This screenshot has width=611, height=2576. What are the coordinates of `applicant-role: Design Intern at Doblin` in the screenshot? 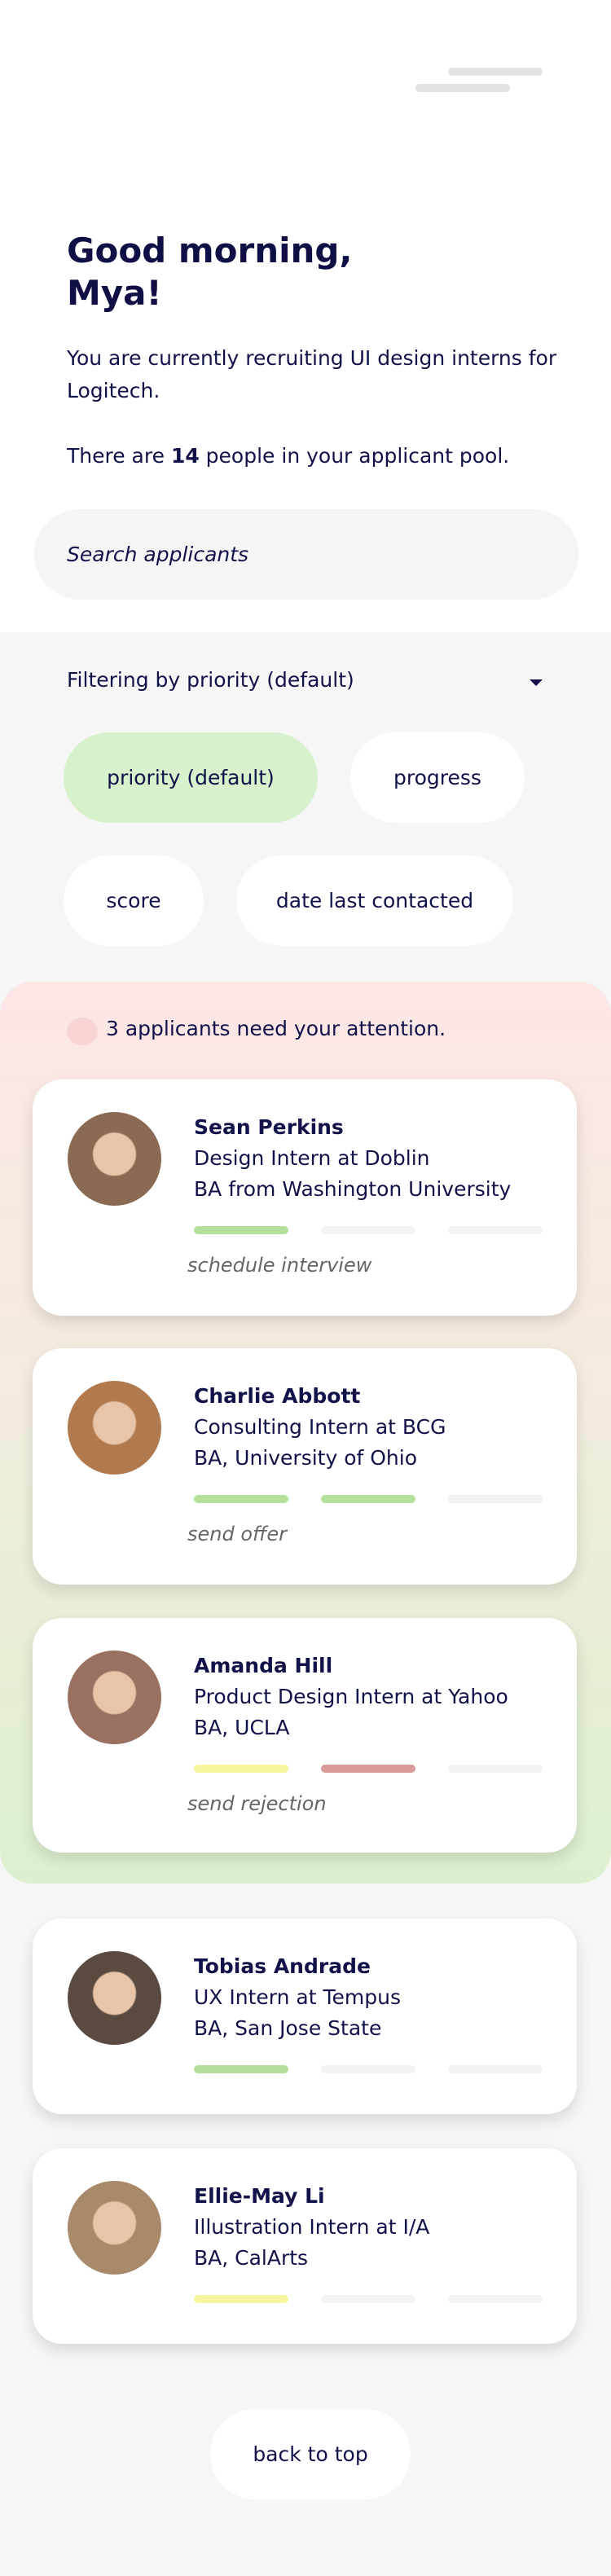 It's located at (312, 1158).